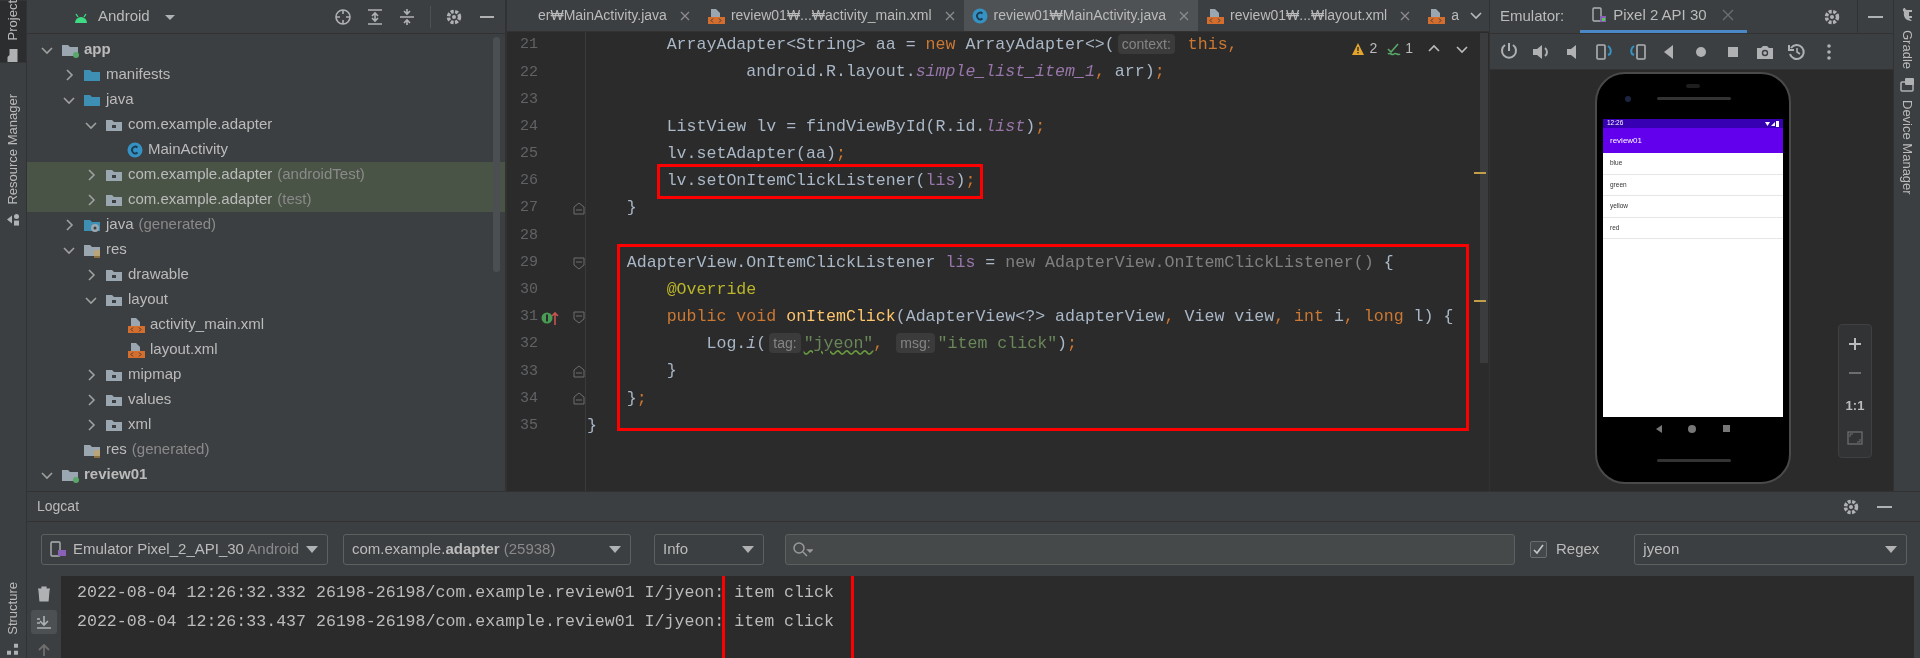 Image resolution: width=1920 pixels, height=658 pixels. Describe the element at coordinates (401, 593) in the screenshot. I see `log-header: 2022-08-04 12:26:32.332 26198-26198/com.example.review01 I/jyeon:` at that location.